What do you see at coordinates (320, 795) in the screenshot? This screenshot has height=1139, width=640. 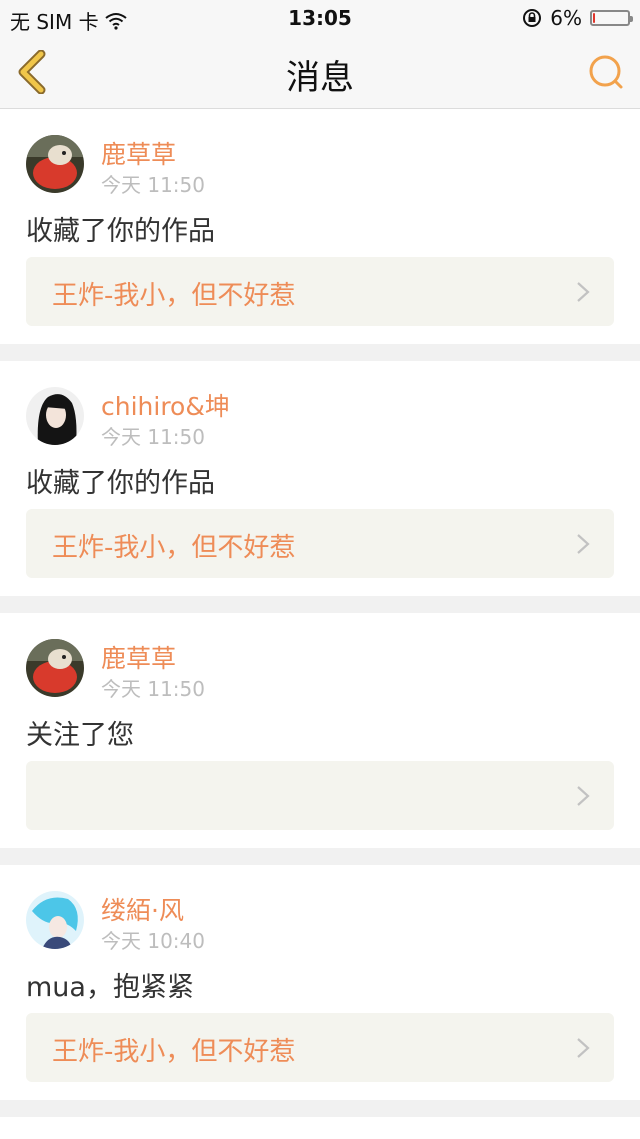 I see `work-link` at bounding box center [320, 795].